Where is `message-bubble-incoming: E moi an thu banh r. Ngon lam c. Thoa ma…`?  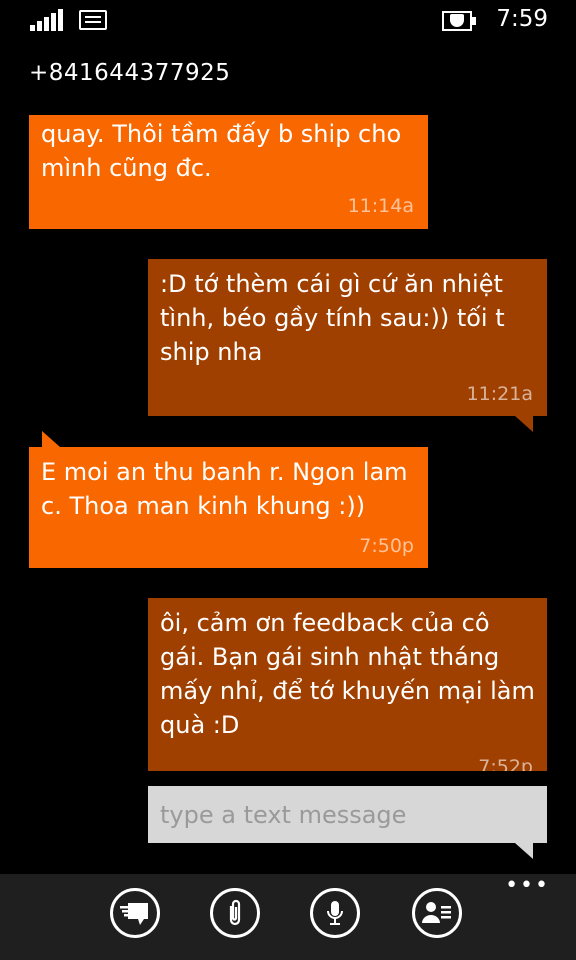
message-bubble-incoming: E moi an thu banh r. Ngon lam c. Thoa ma… is located at coordinates (228, 507).